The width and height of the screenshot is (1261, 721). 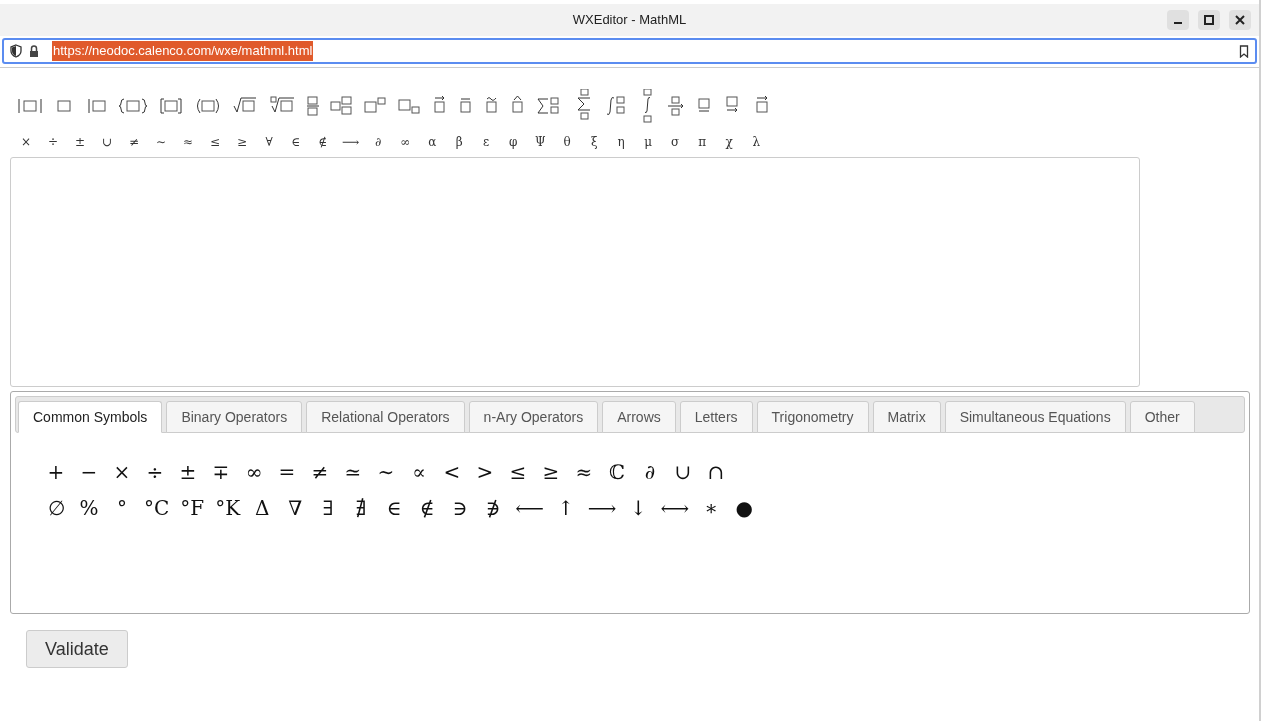 What do you see at coordinates (89, 472) in the screenshot?
I see `symbol-button: −` at bounding box center [89, 472].